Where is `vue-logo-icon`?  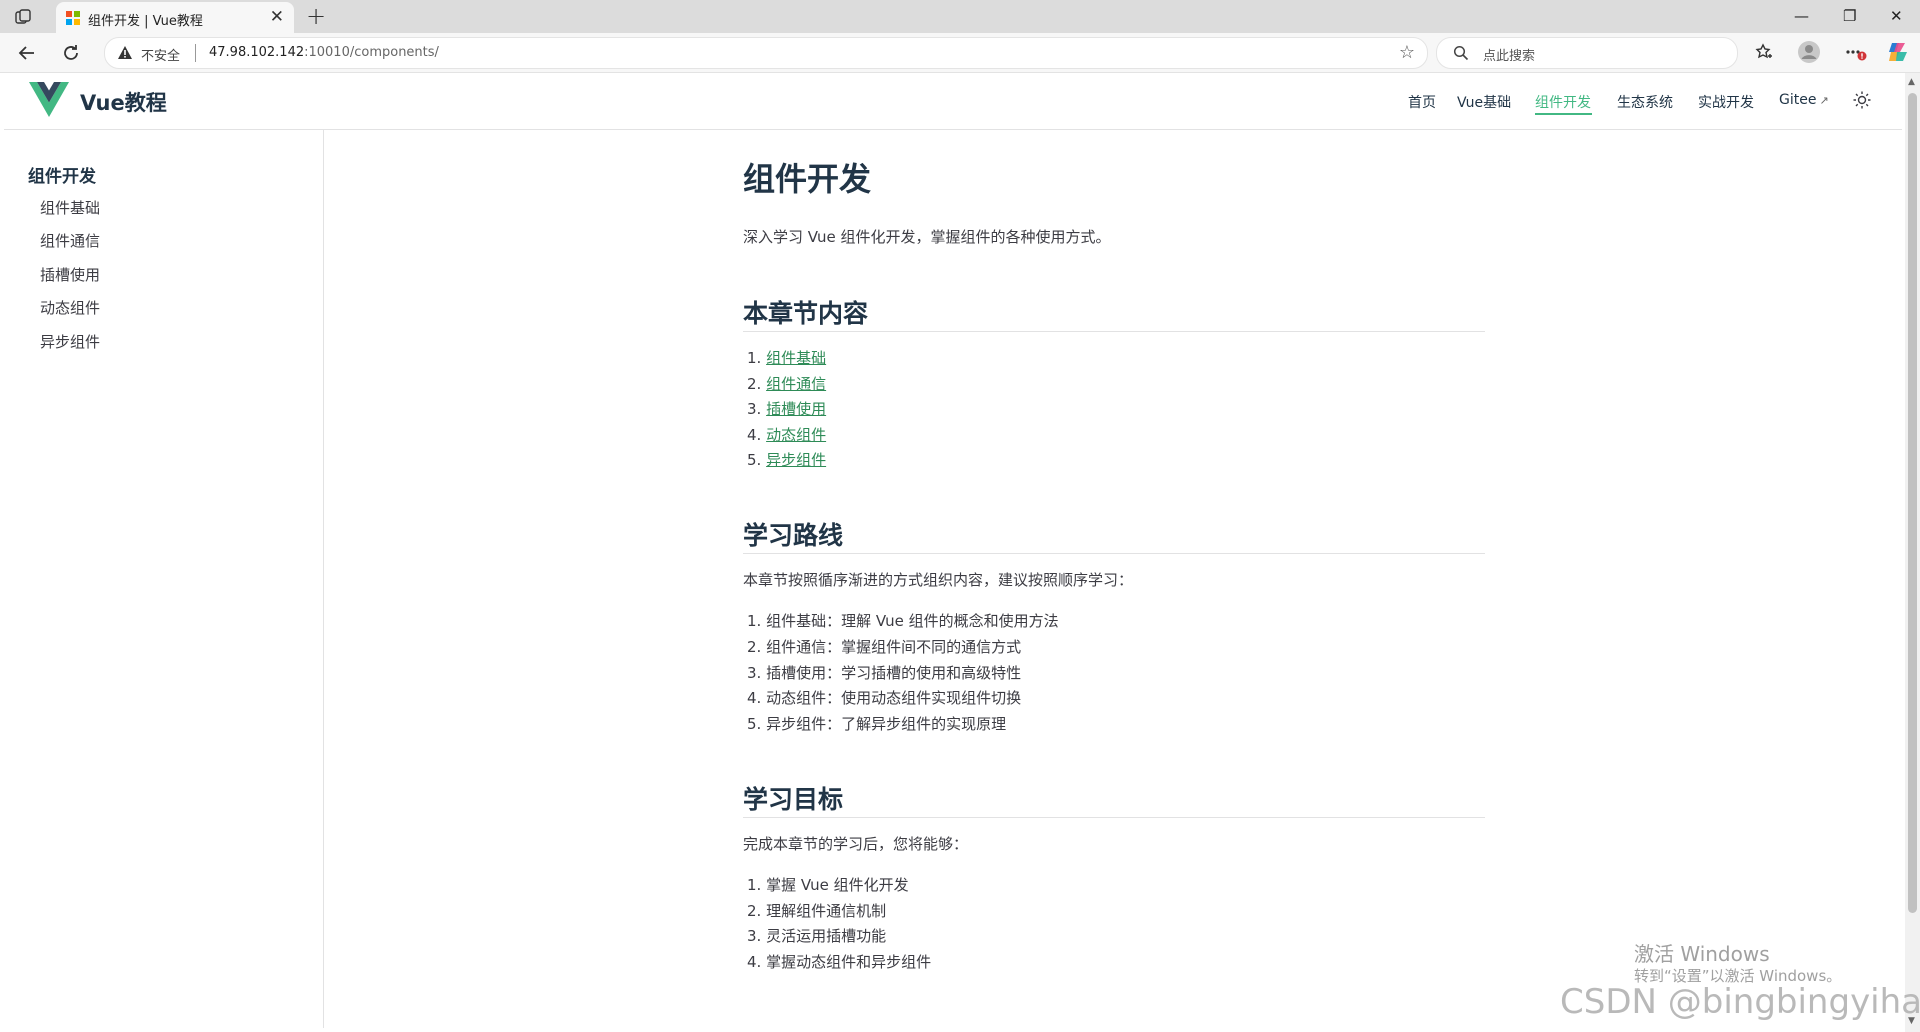 vue-logo-icon is located at coordinates (49, 100).